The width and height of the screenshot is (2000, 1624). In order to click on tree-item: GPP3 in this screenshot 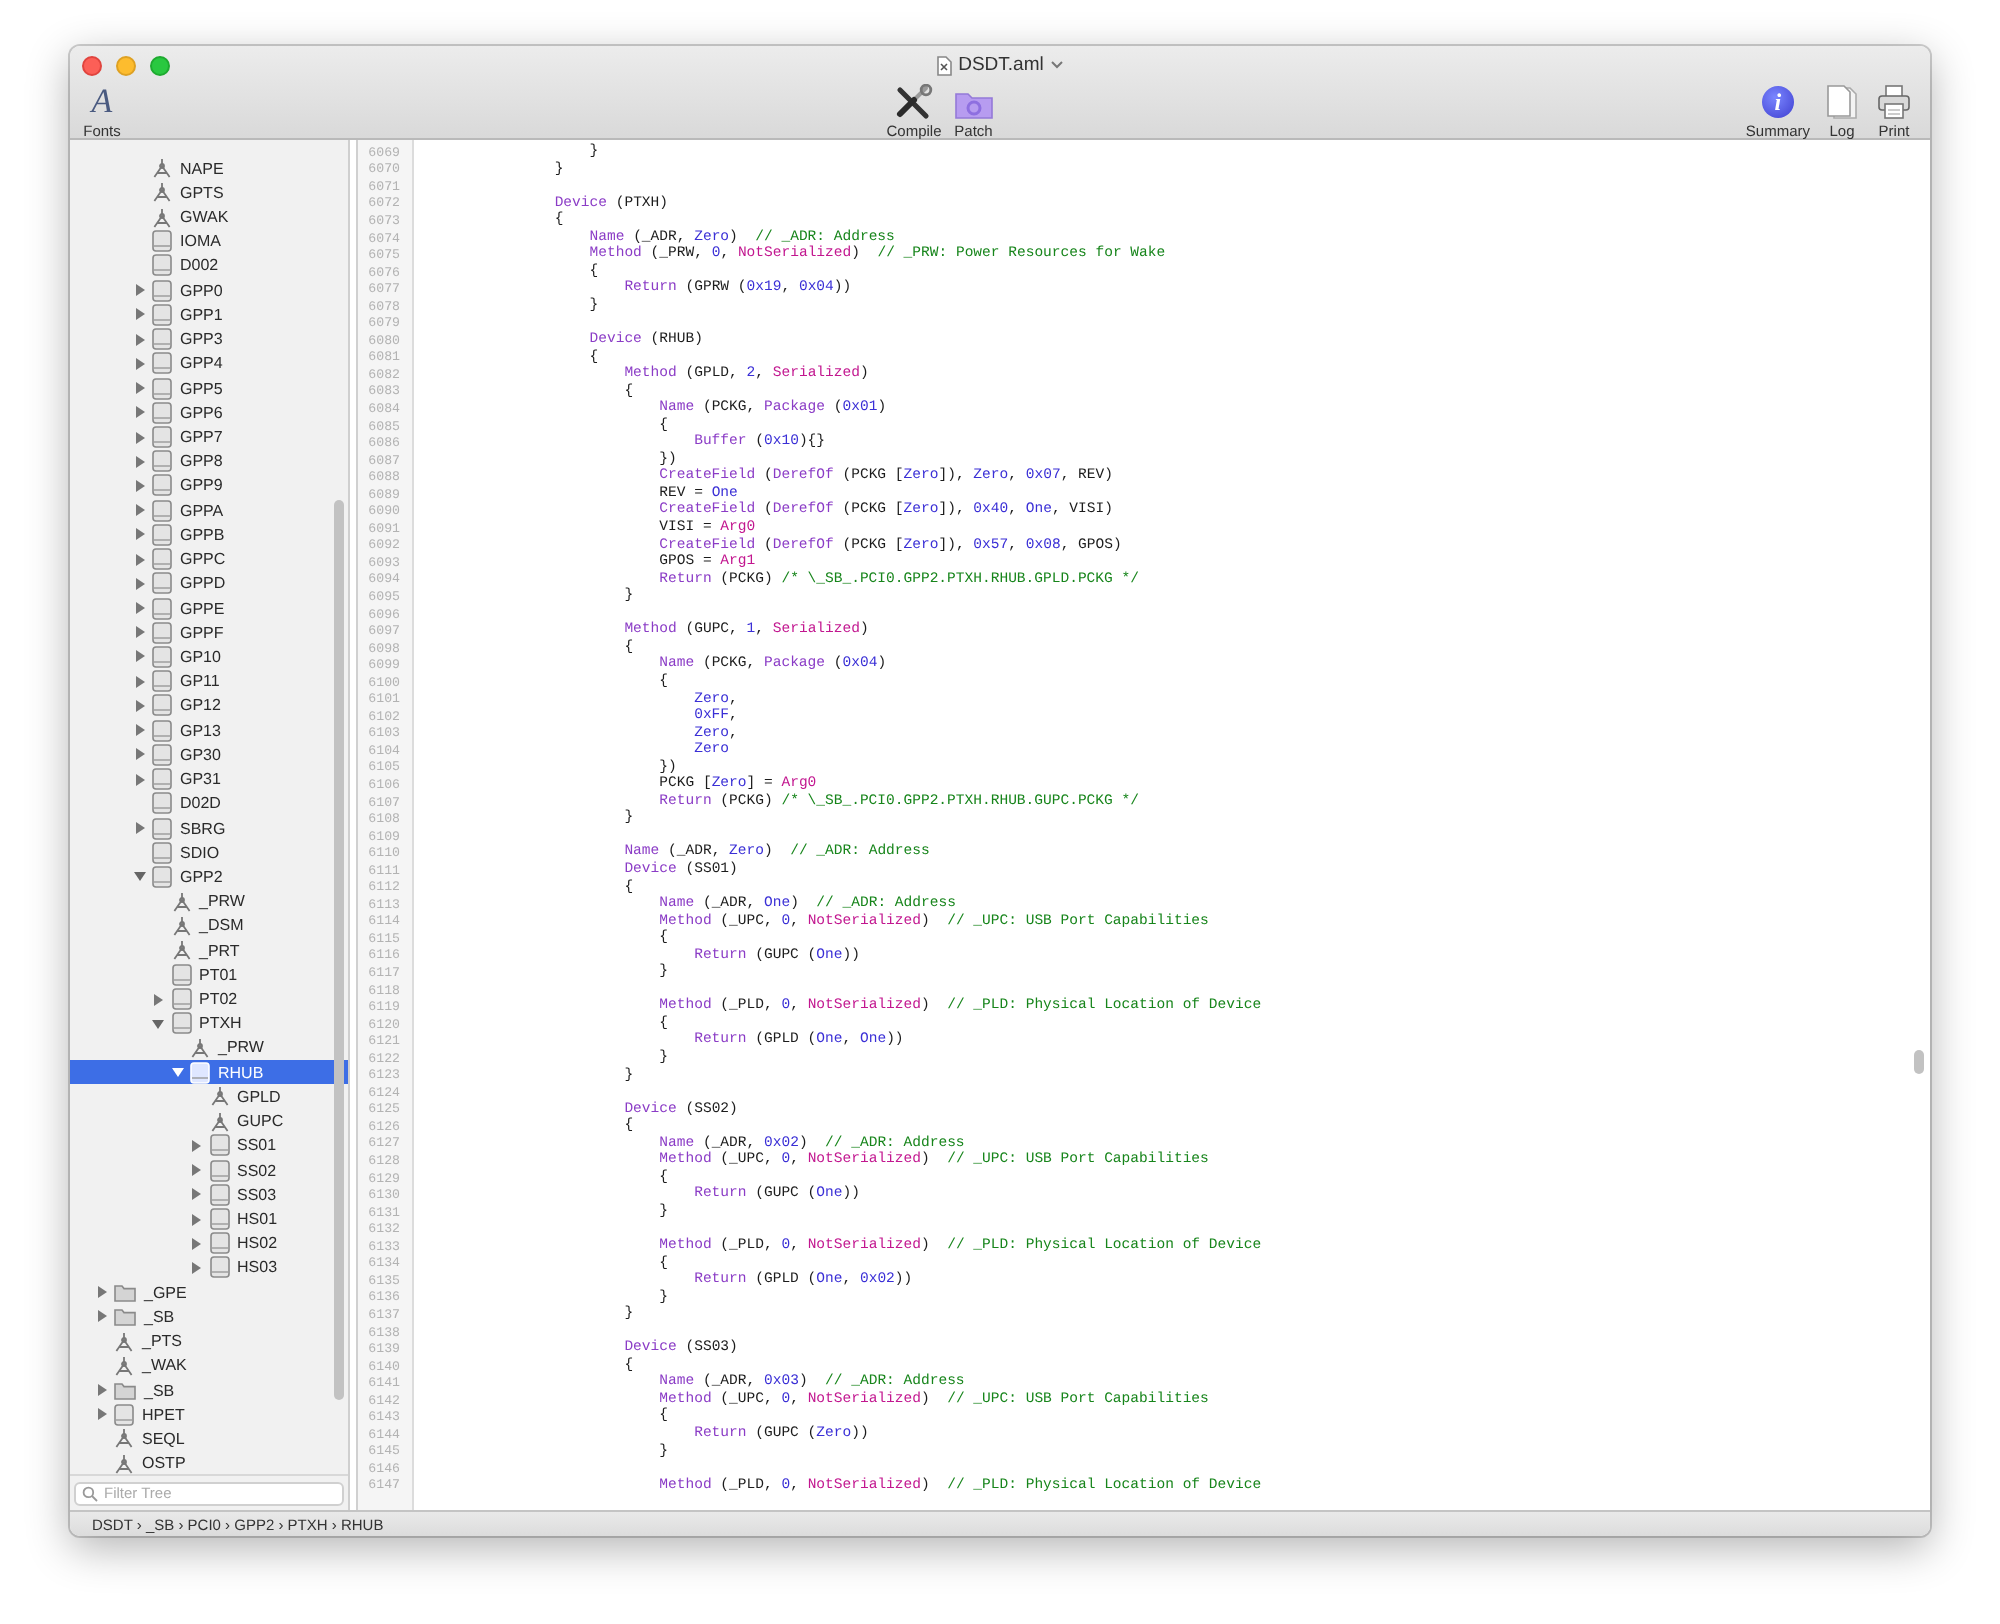, I will do `click(209, 339)`.